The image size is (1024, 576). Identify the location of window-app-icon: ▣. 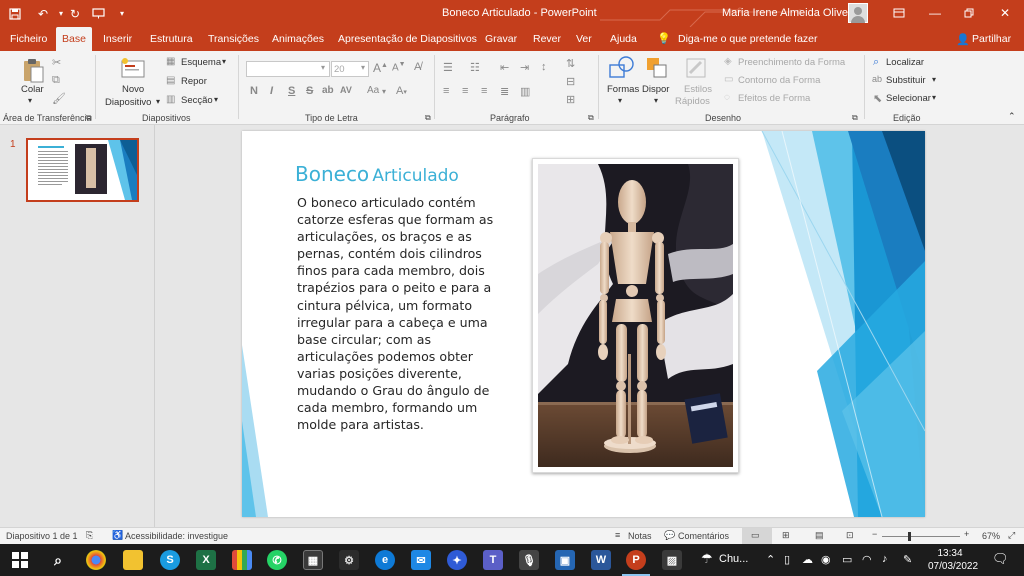
(565, 560).